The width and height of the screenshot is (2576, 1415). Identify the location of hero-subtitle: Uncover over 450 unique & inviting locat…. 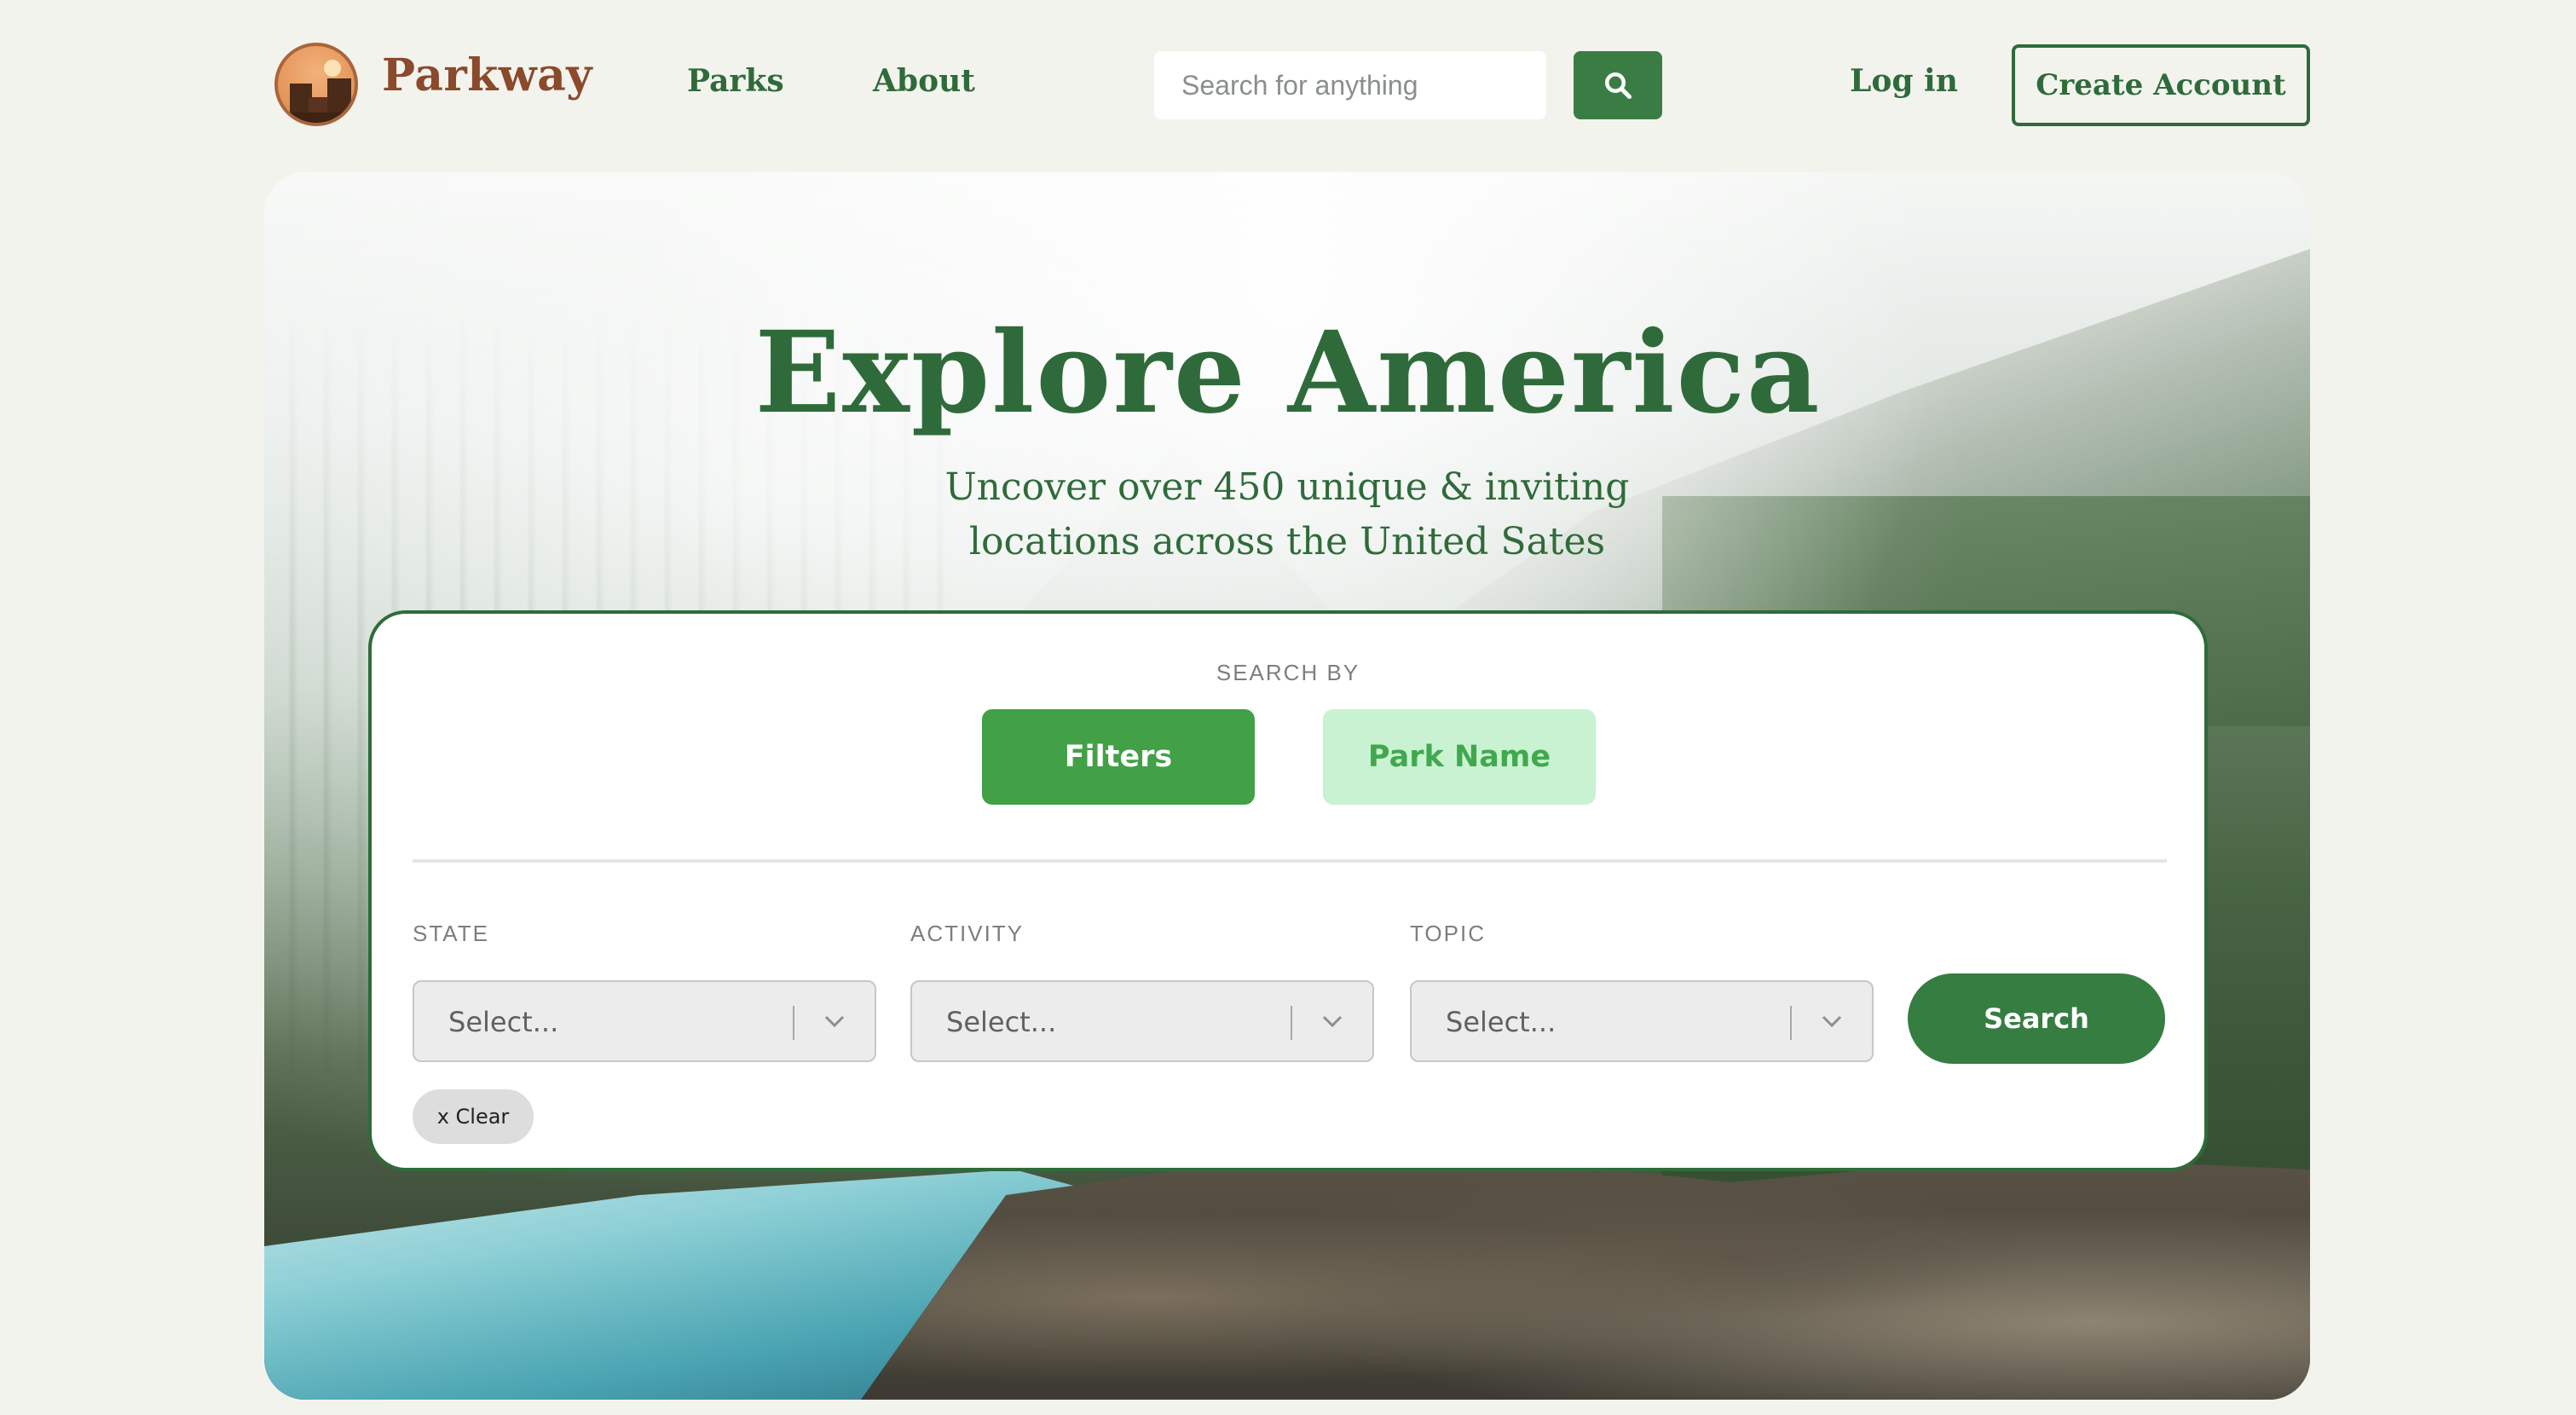
(1287, 514).